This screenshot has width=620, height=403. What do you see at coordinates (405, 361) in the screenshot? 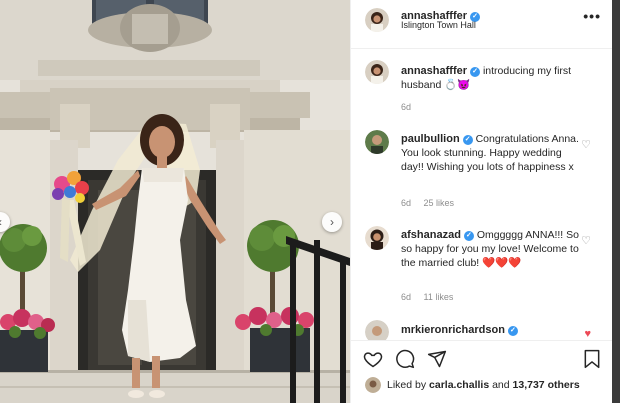
I see `comment-icon` at bounding box center [405, 361].